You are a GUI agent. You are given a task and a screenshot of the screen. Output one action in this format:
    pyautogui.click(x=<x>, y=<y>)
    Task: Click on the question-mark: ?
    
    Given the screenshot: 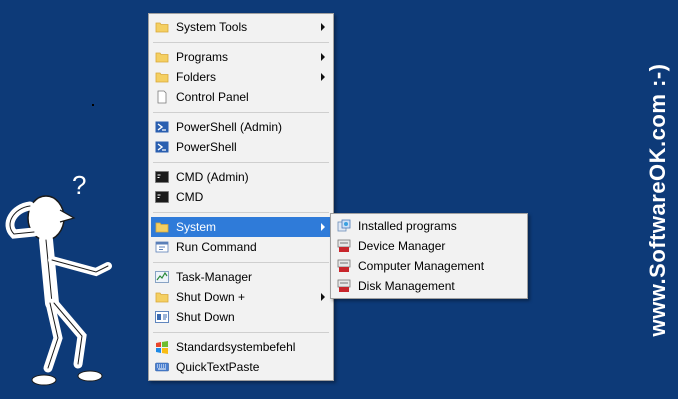 What is the action you would take?
    pyautogui.click(x=79, y=185)
    